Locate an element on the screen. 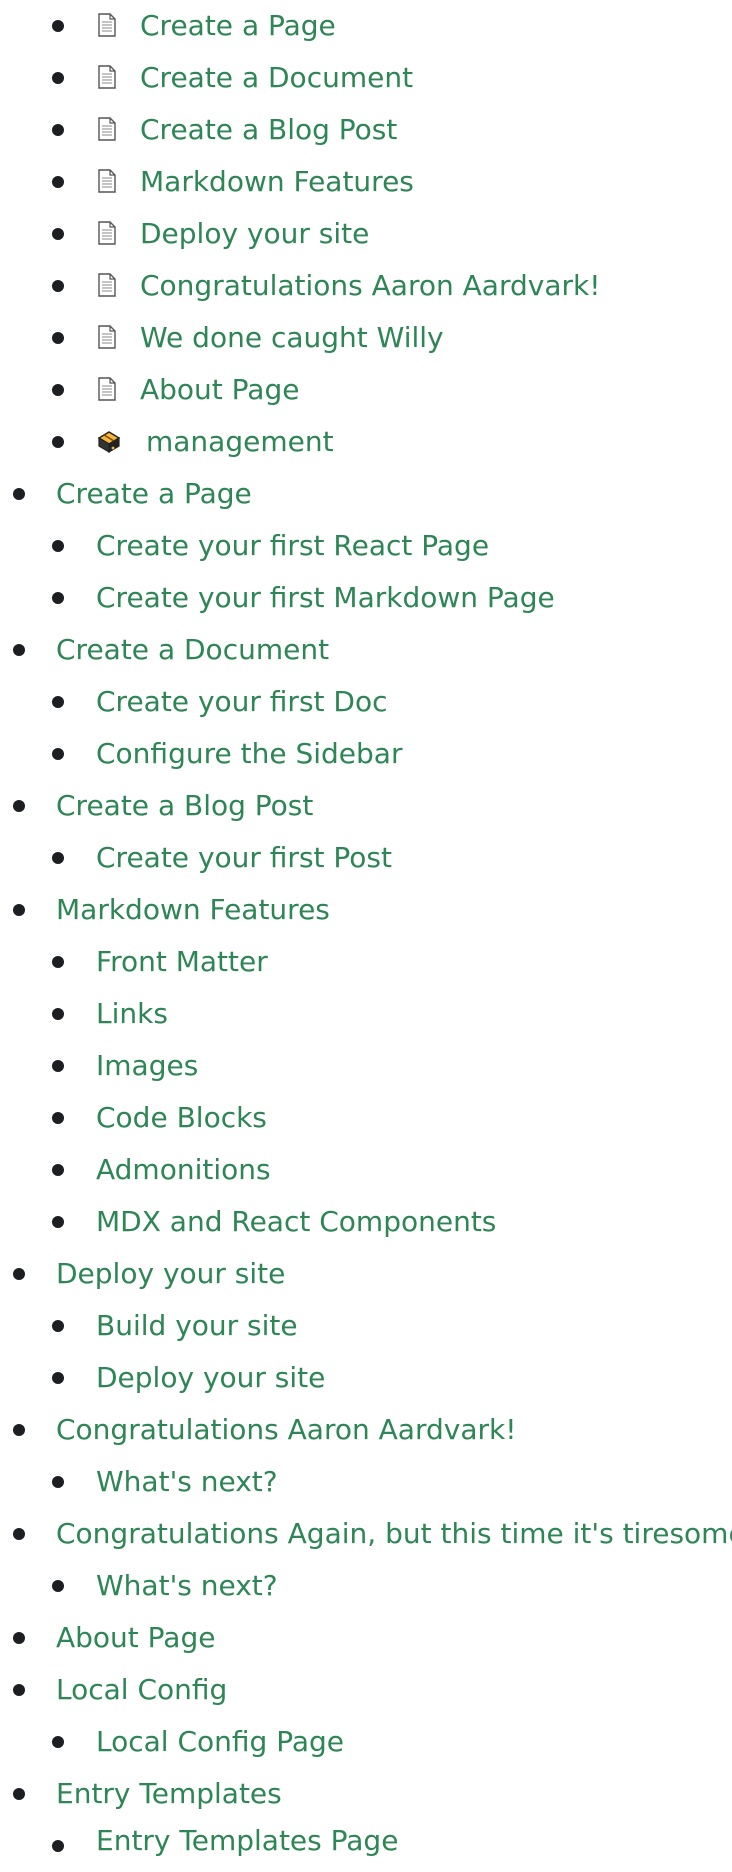  list-item: Create a Document is located at coordinates (366, 78).